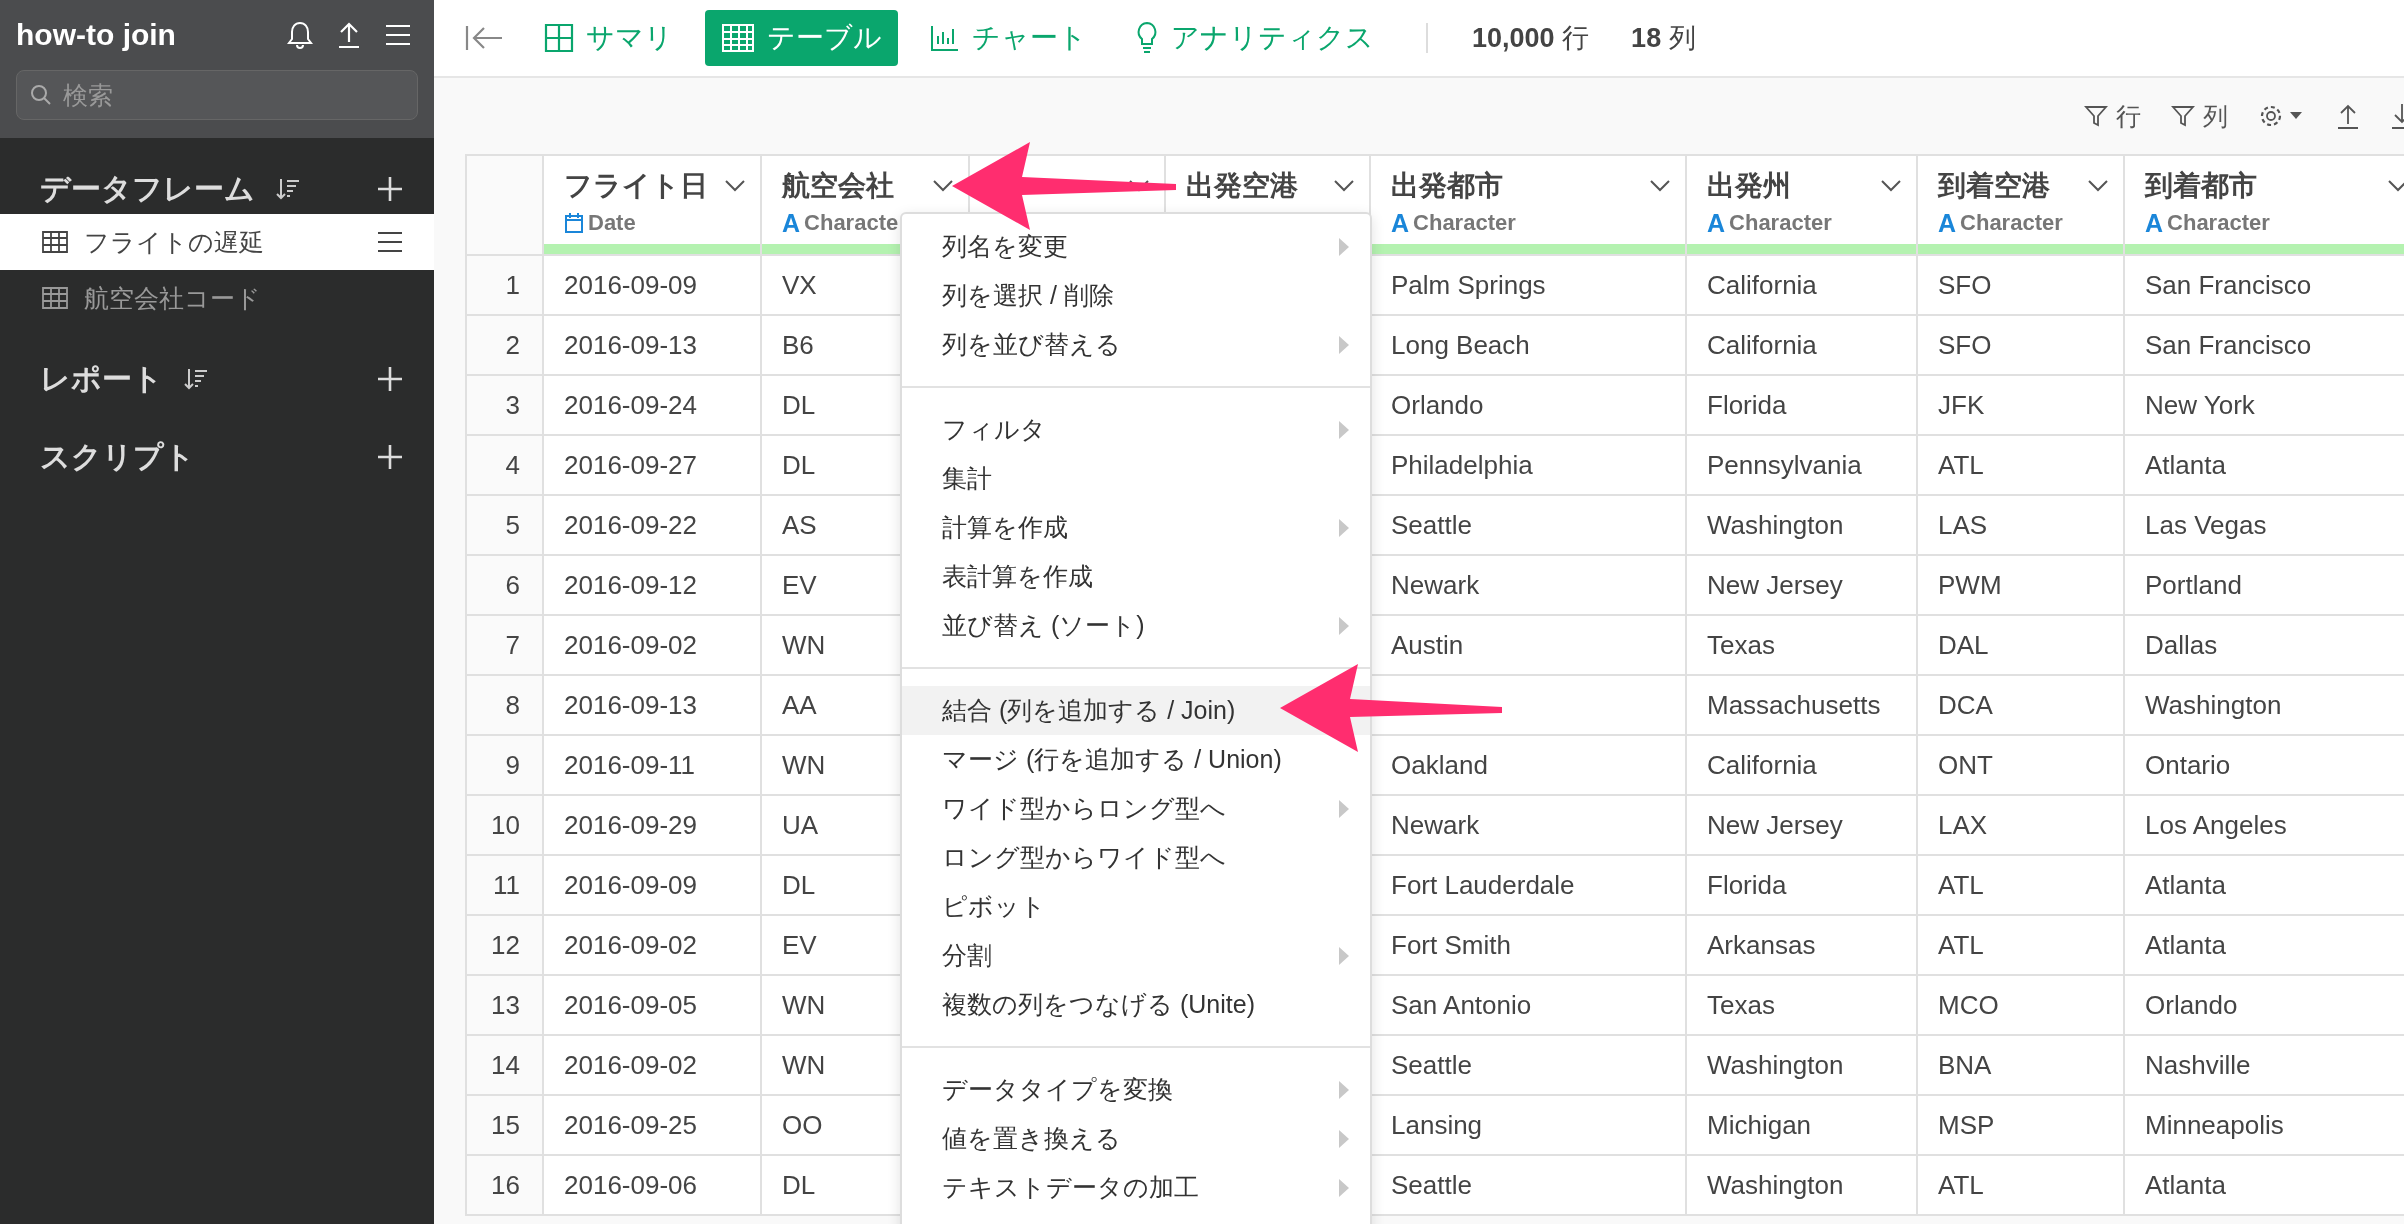  I want to click on table-cell: MCO, so click(1968, 1004).